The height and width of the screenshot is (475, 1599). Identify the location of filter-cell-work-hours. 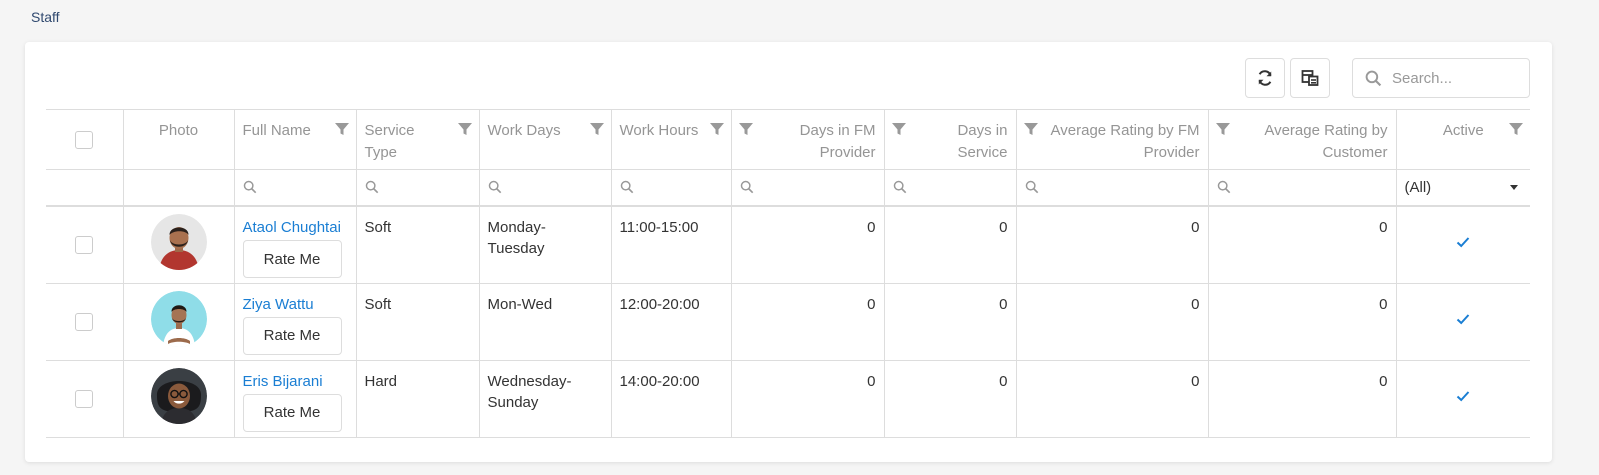
(671, 188).